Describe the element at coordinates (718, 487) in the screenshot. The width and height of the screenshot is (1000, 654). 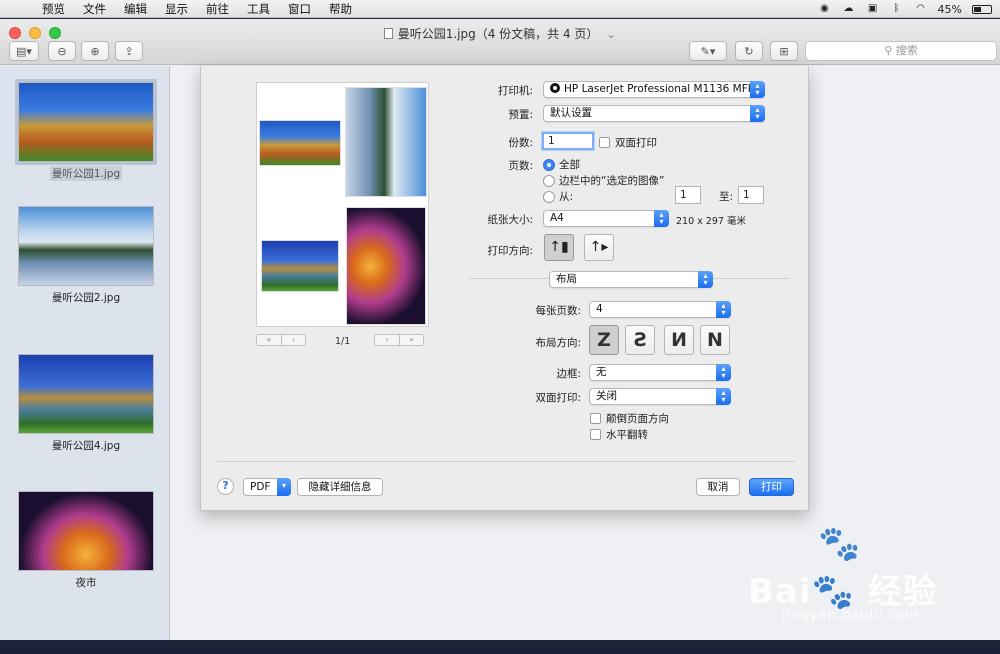
I see `cancel-button: 取消` at that location.